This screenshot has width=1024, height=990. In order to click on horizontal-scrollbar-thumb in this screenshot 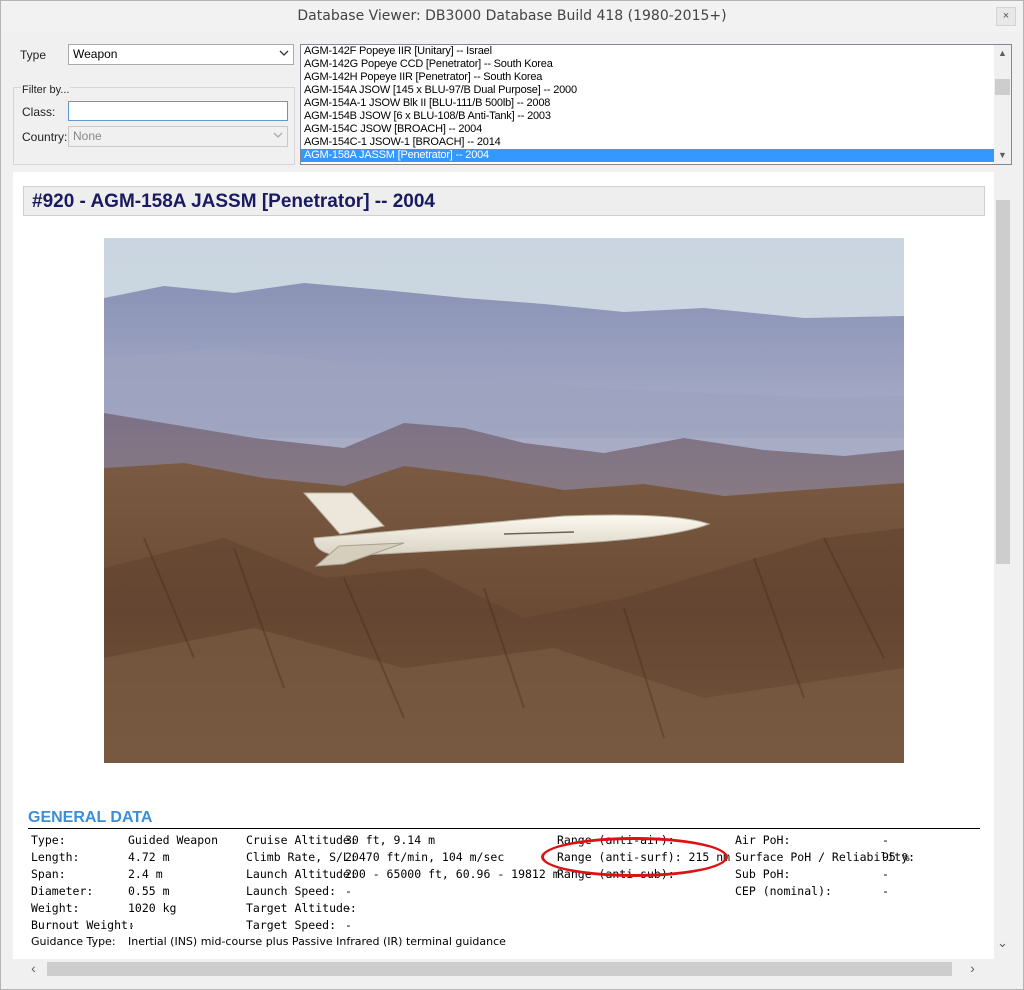, I will do `click(499, 969)`.